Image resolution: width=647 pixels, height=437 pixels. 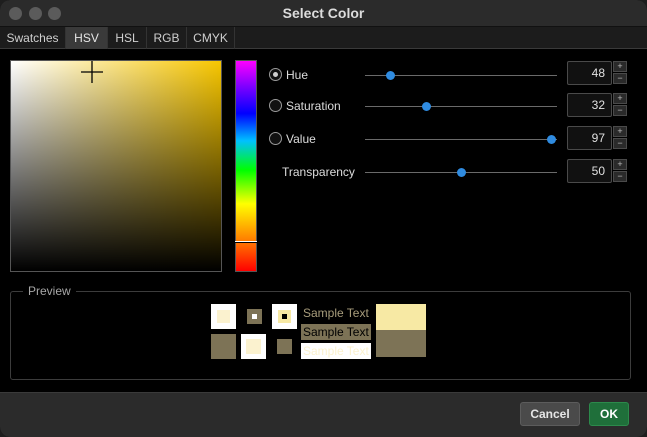 I want to click on hue-row: Hue 48 + −, so click(x=453, y=73).